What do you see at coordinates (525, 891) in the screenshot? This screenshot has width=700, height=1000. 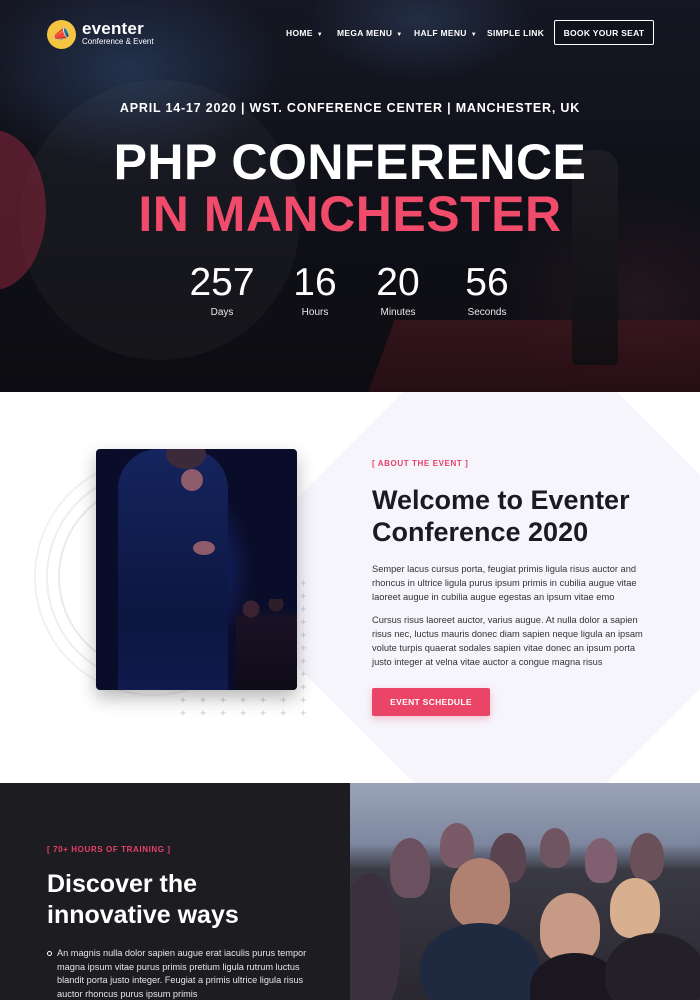 I see `audience-photo` at bounding box center [525, 891].